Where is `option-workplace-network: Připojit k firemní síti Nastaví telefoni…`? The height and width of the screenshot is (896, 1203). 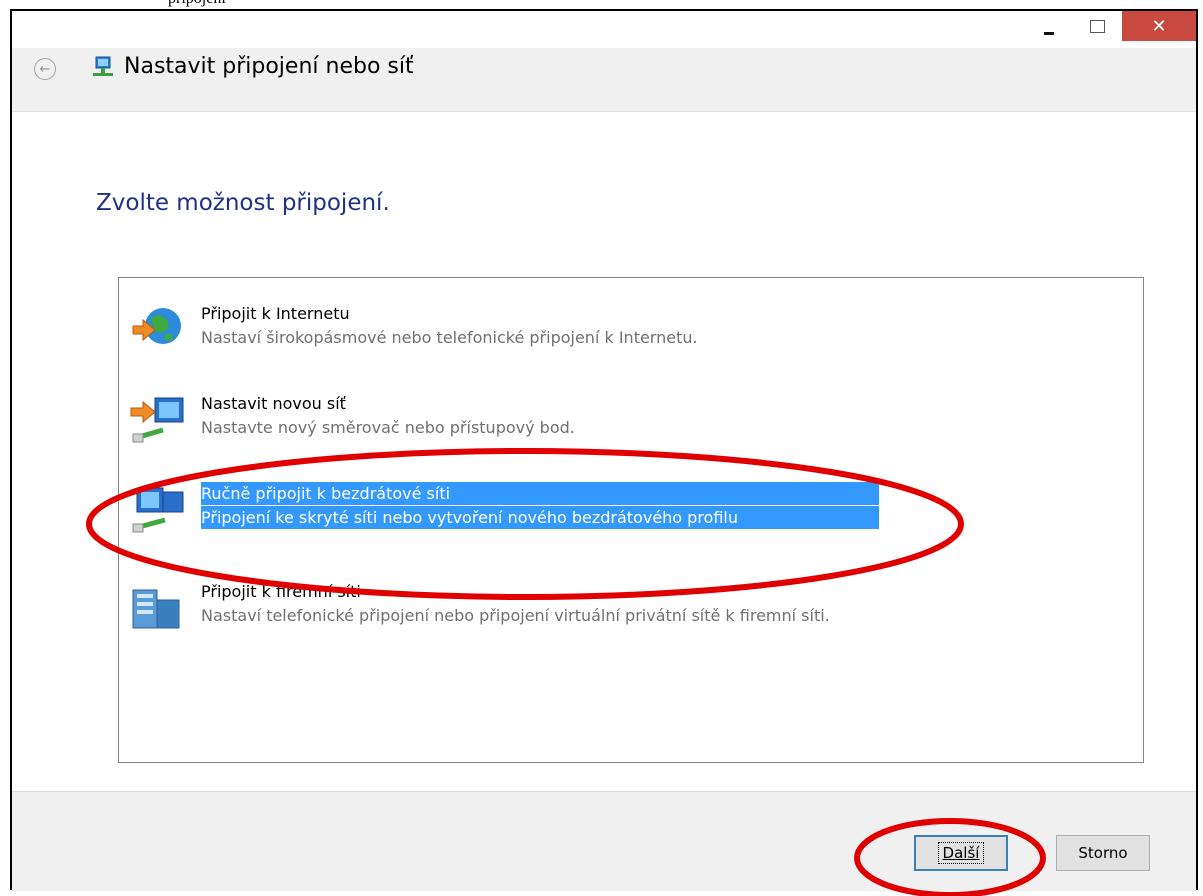 option-workplace-network: Připojit k firemní síti Nastaví telefoni… is located at coordinates (629, 609).